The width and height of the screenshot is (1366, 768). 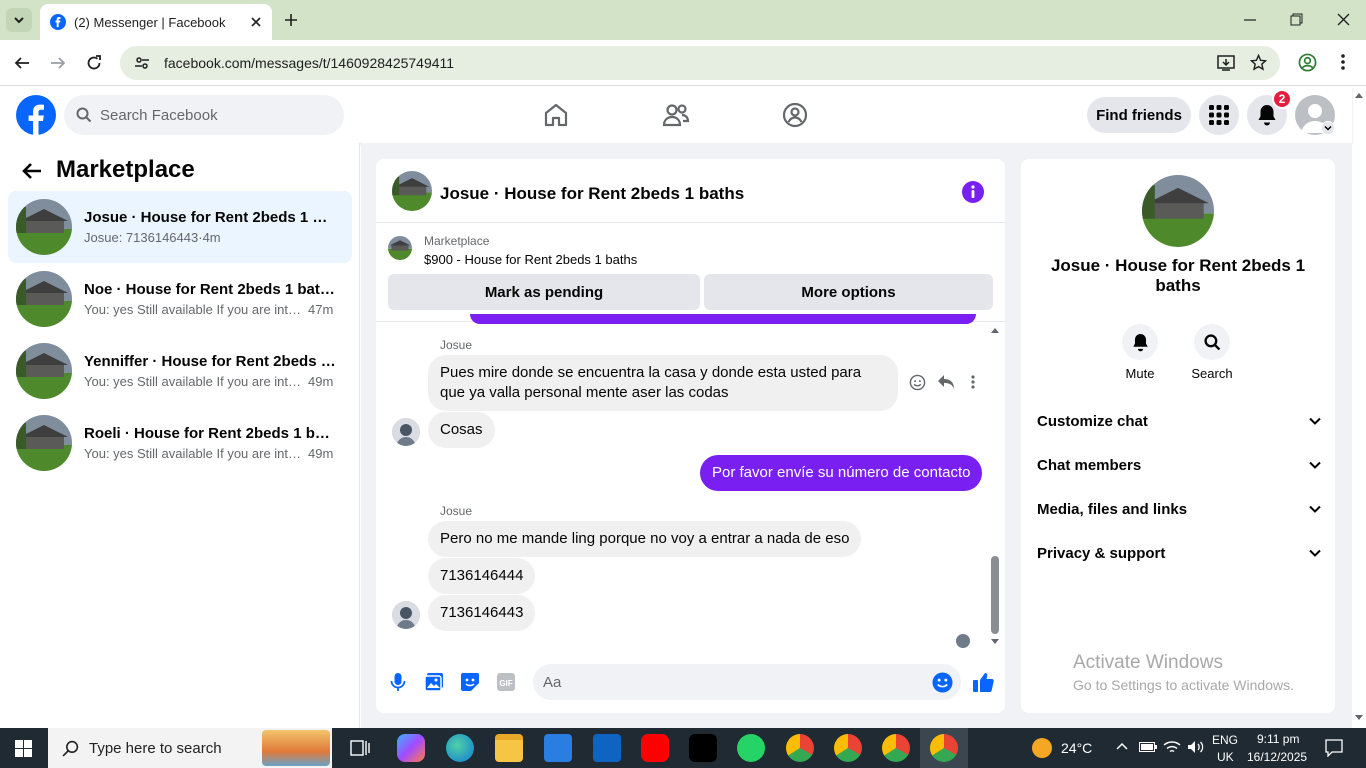 What do you see at coordinates (1359, 95) in the screenshot?
I see `page-scroll-up-icon` at bounding box center [1359, 95].